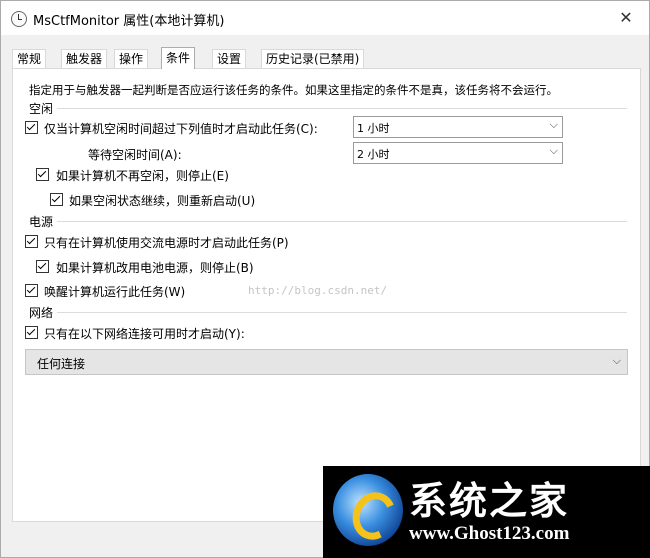 The height and width of the screenshot is (558, 650). Describe the element at coordinates (229, 58) in the screenshot. I see `tab-settings: 设置` at that location.